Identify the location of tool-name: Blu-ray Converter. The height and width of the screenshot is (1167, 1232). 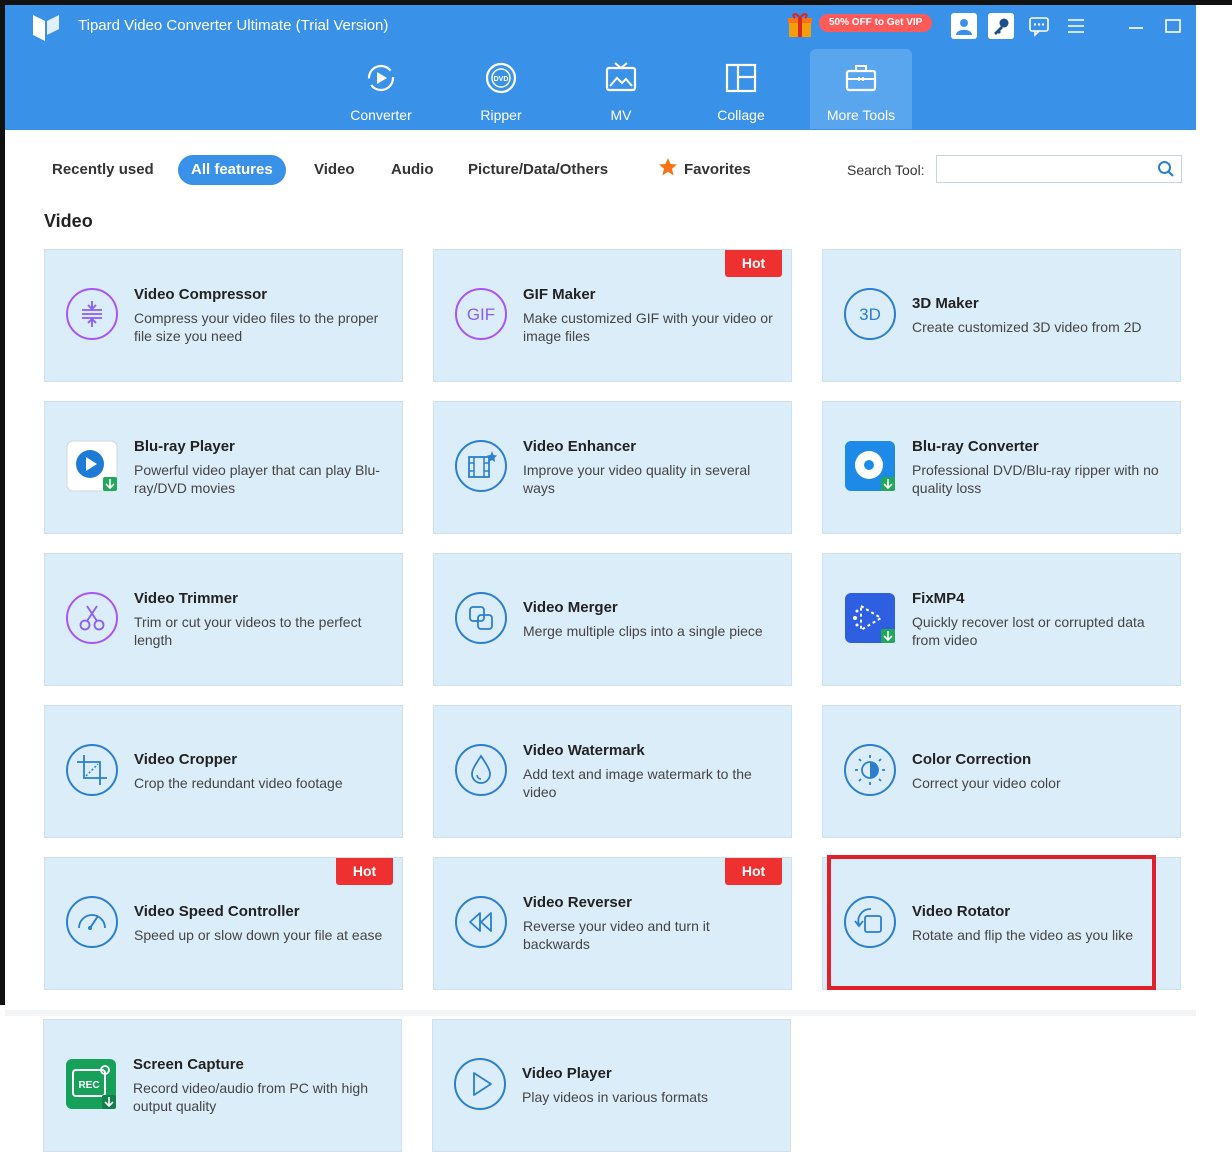
(975, 446).